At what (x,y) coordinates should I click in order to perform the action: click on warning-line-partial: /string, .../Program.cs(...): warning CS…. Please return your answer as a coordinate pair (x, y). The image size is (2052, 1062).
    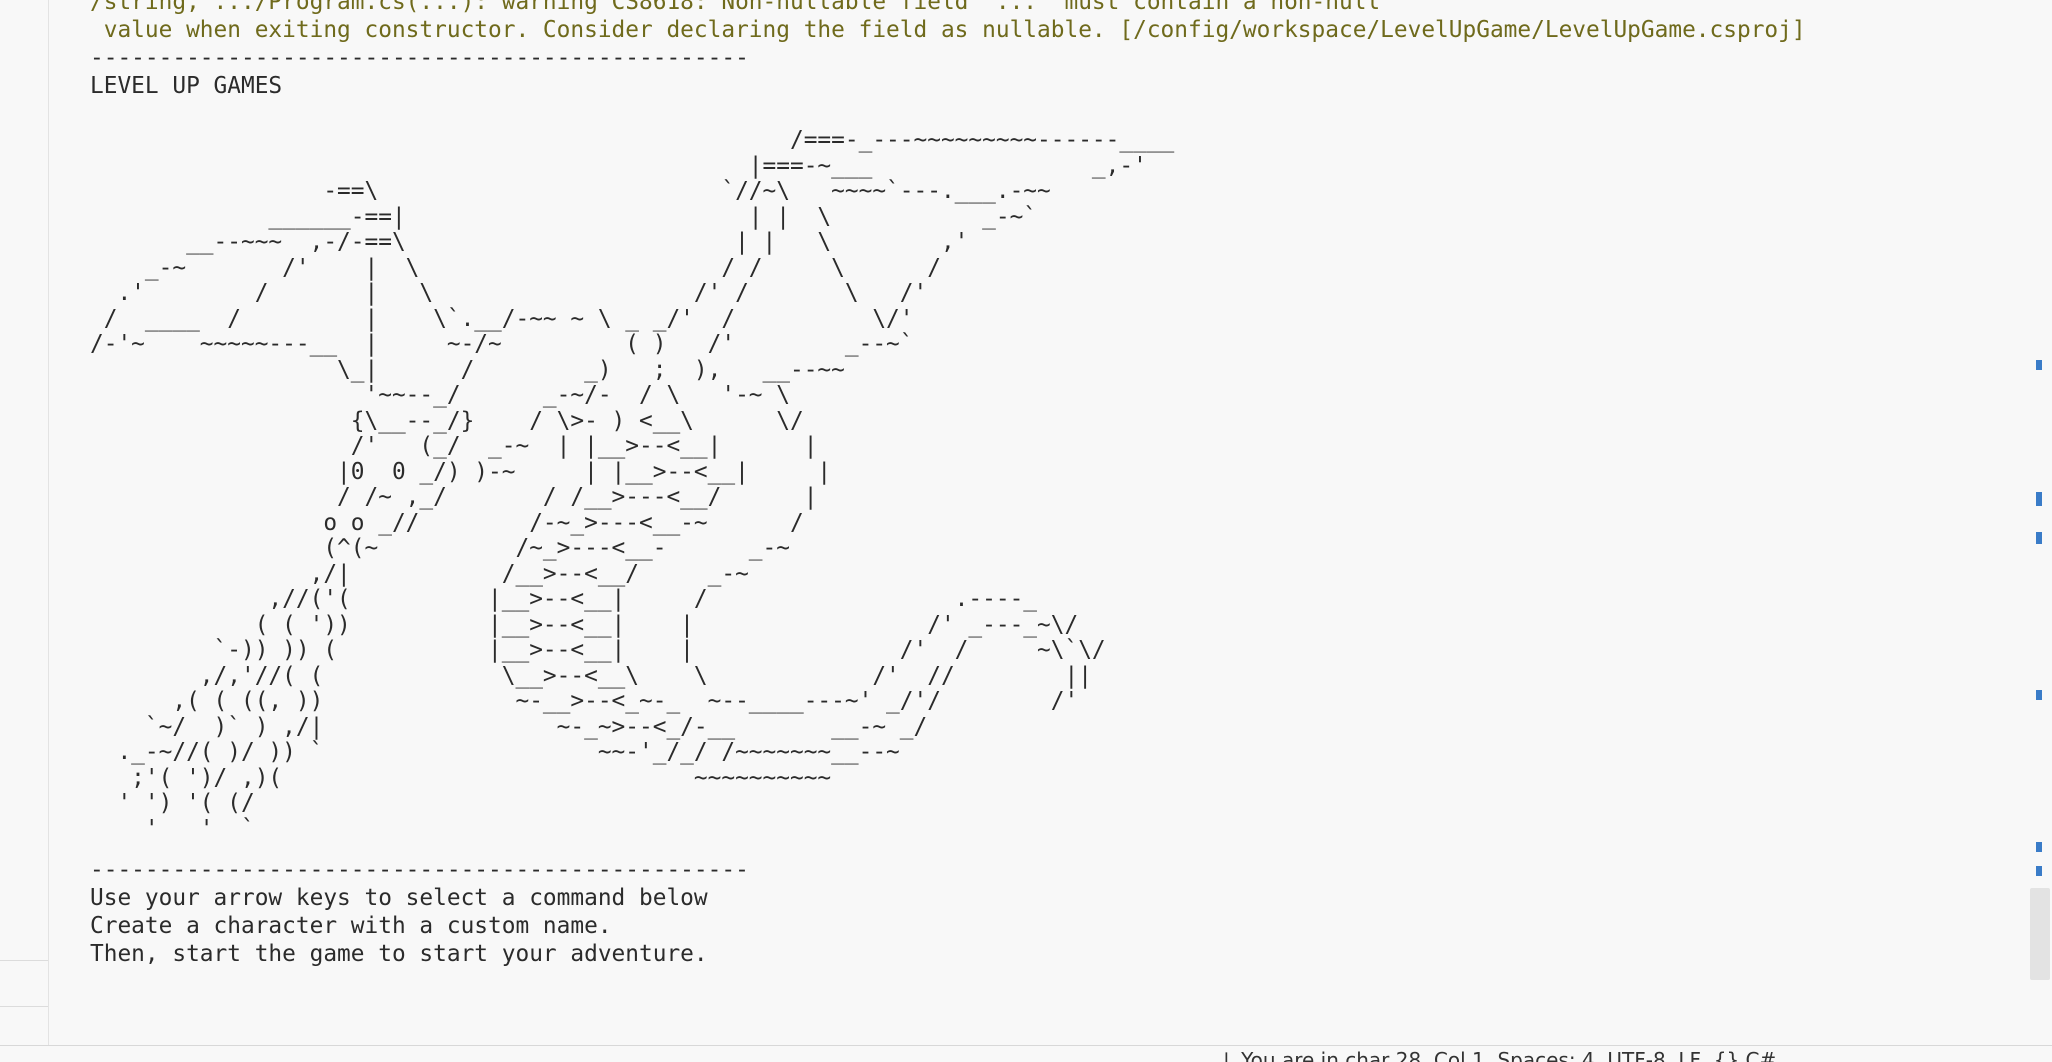
    Looking at the image, I should click on (735, 7).